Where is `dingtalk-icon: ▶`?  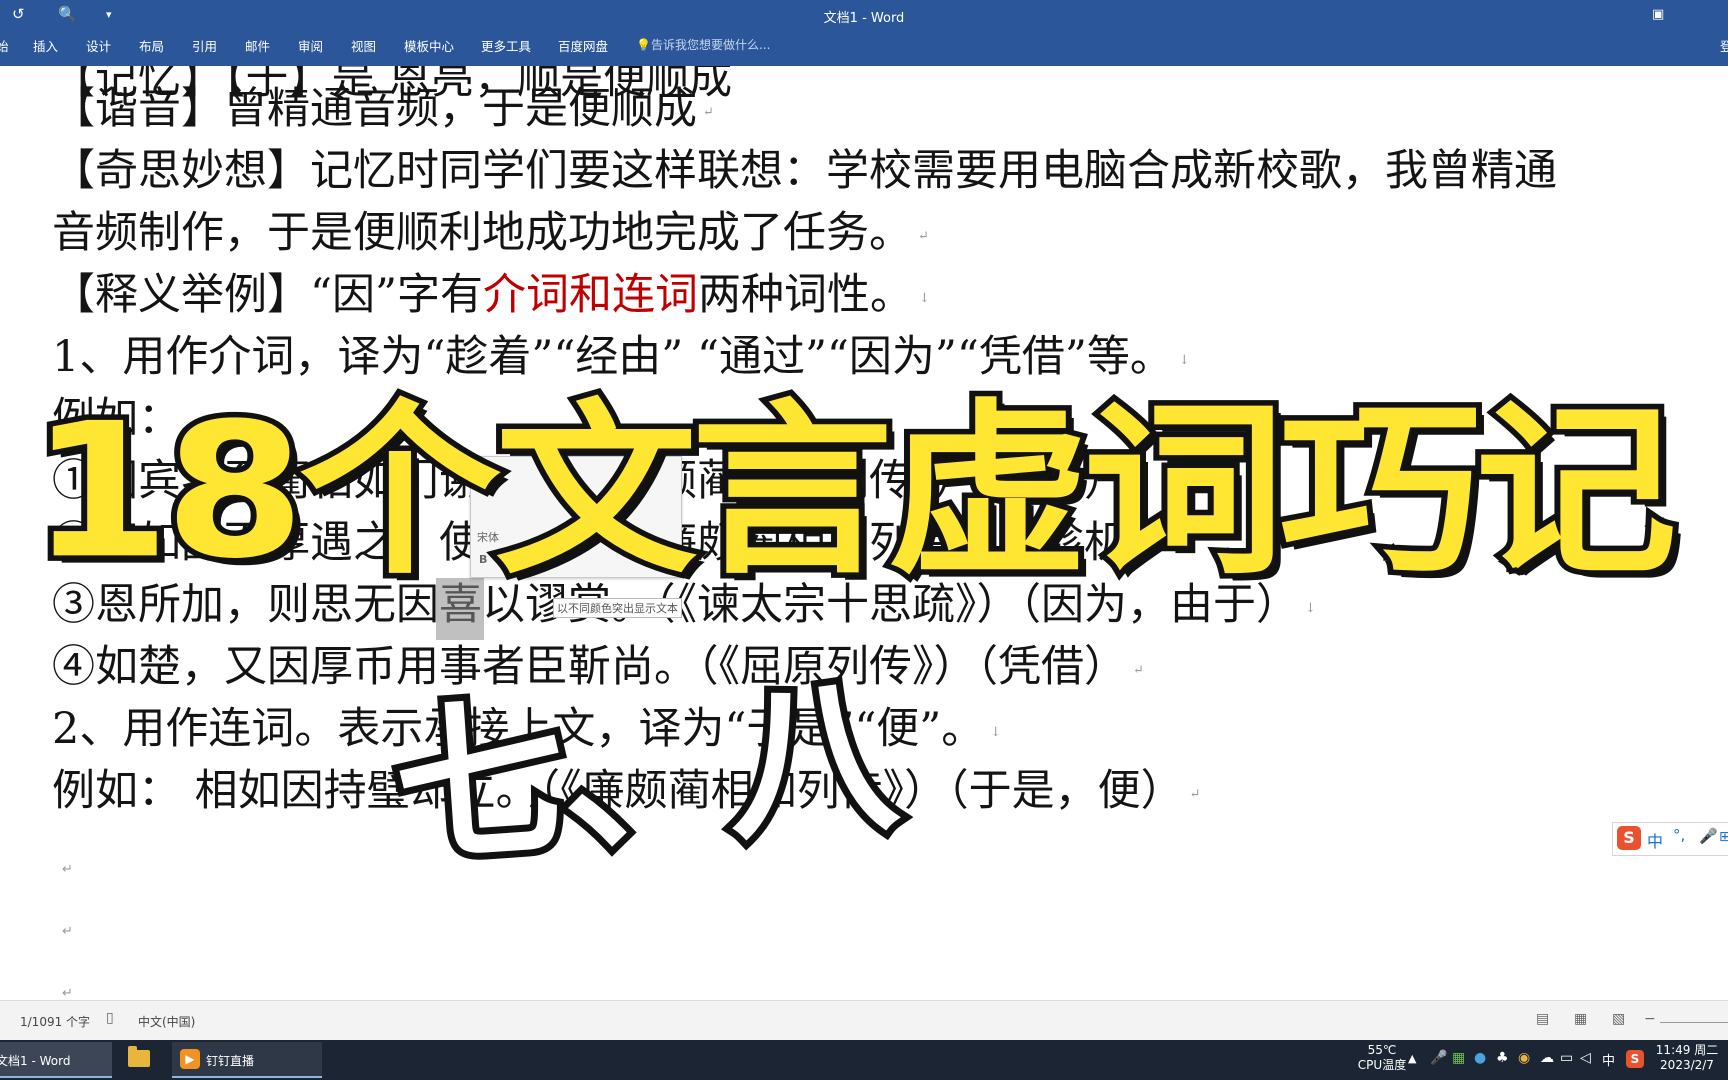
dingtalk-icon: ▶ is located at coordinates (190, 1059).